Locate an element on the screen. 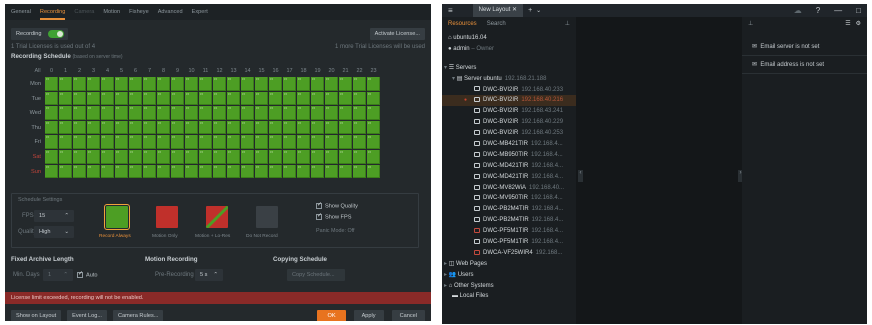 This screenshot has width=872, height=325. day-label: Thu is located at coordinates (28, 126).